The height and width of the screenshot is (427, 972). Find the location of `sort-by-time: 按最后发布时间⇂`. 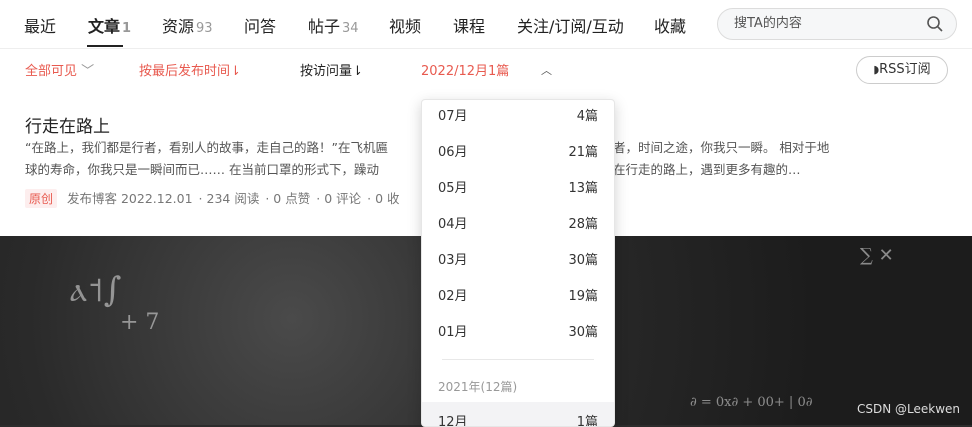

sort-by-time: 按最后发布时间⇂ is located at coordinates (190, 69).